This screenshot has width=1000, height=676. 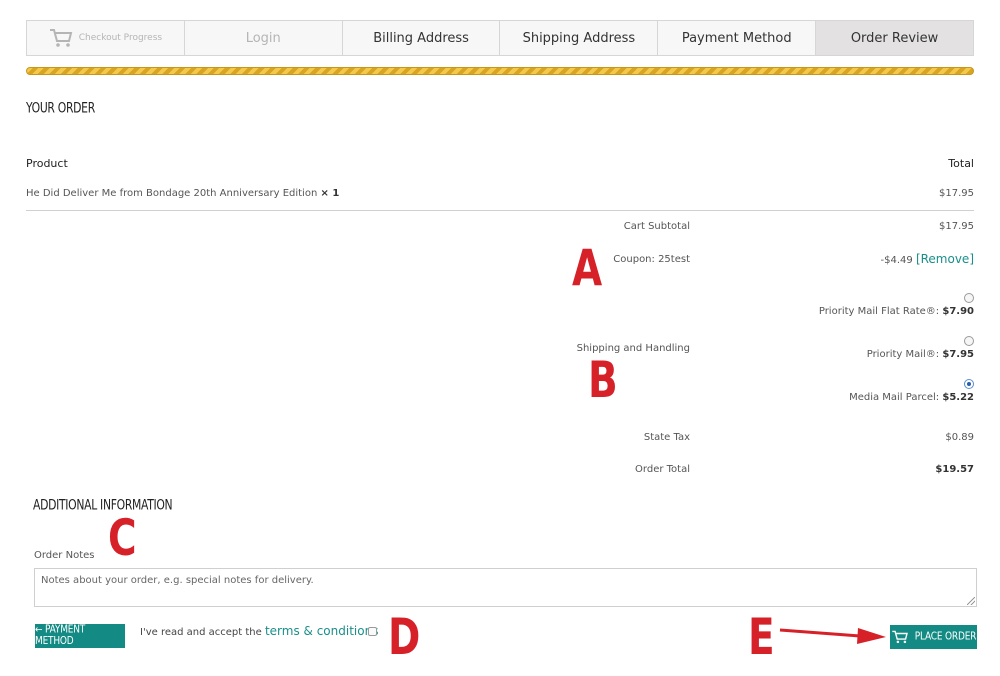 What do you see at coordinates (372, 631) in the screenshot?
I see `accept-terms-checkbox` at bounding box center [372, 631].